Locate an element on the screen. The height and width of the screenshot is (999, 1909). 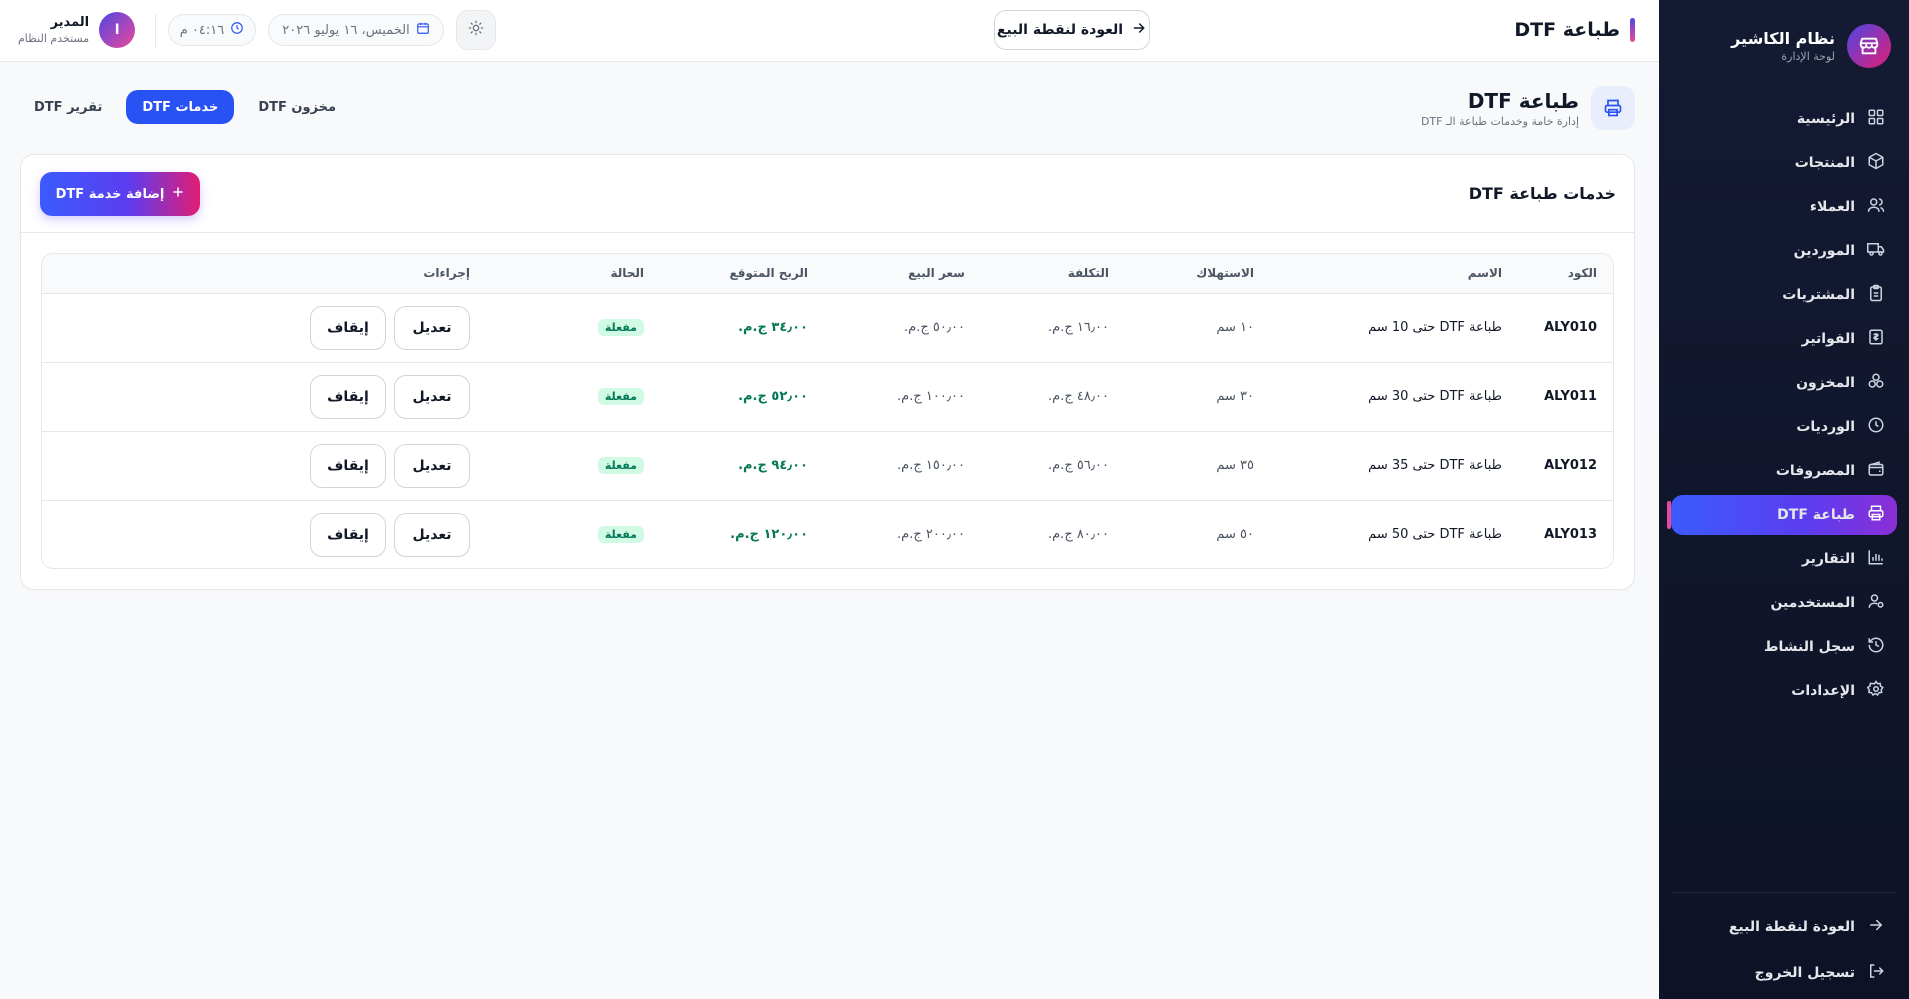
back-to-pos-button: العودة لنقطة البيع is located at coordinates (1072, 30).